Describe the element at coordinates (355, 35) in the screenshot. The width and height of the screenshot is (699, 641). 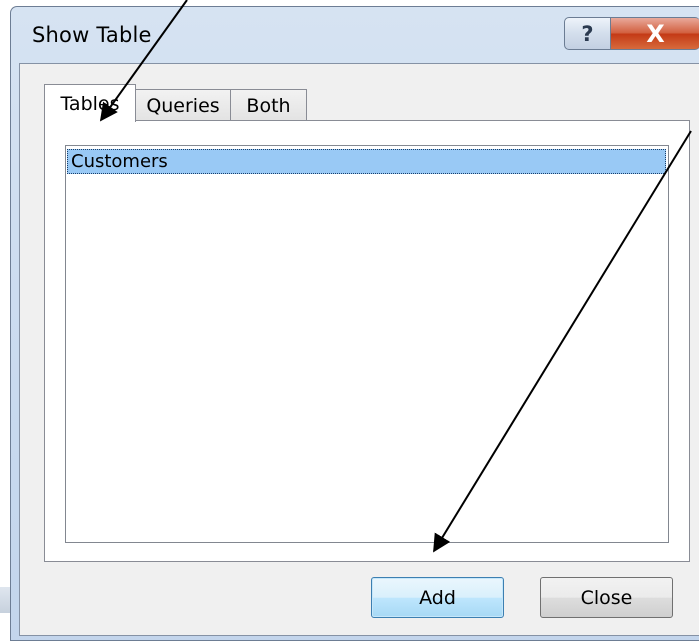
I see `title-bar: Show Table ? X` at that location.